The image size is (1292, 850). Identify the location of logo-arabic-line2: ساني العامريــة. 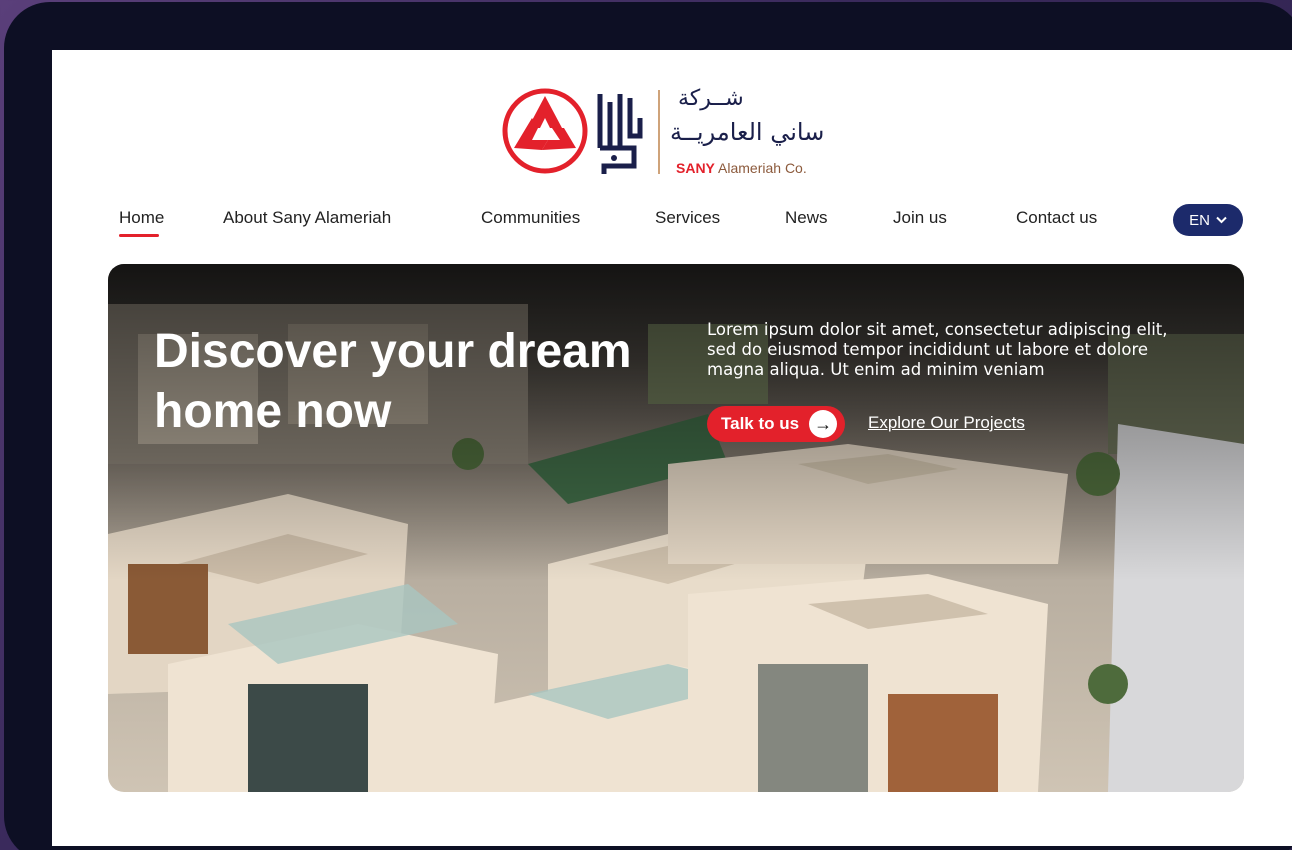
(747, 132).